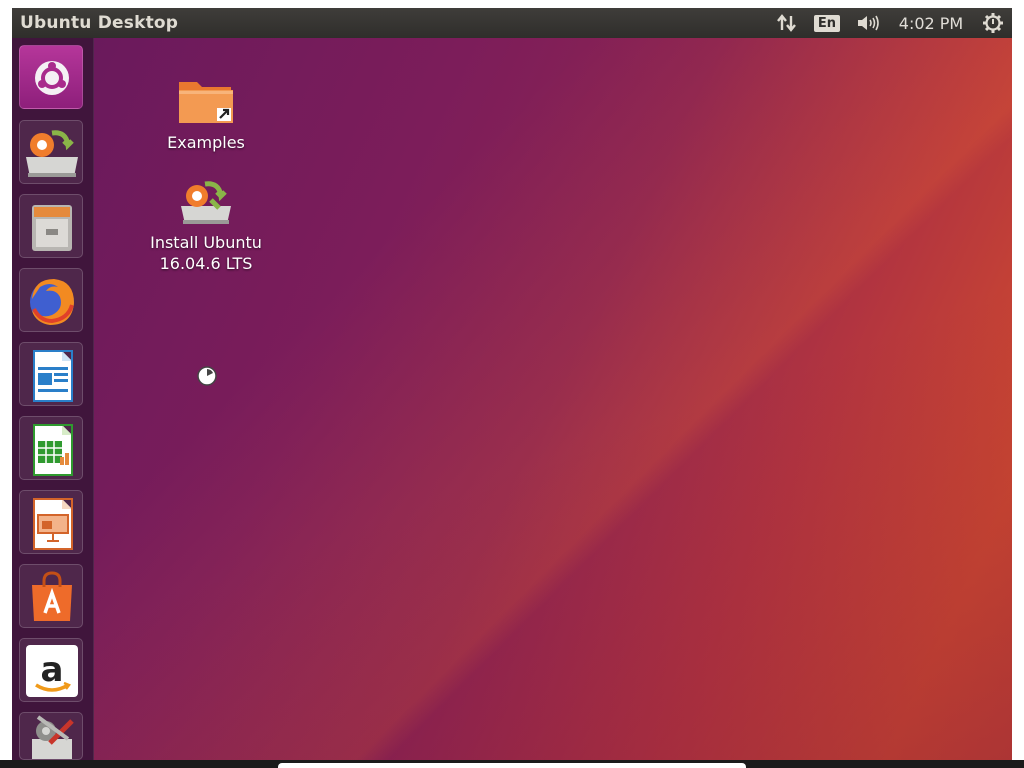 Image resolution: width=1024 pixels, height=768 pixels. I want to click on top-panel: Ubuntu Desktop En 4:02 PM, so click(512, 23).